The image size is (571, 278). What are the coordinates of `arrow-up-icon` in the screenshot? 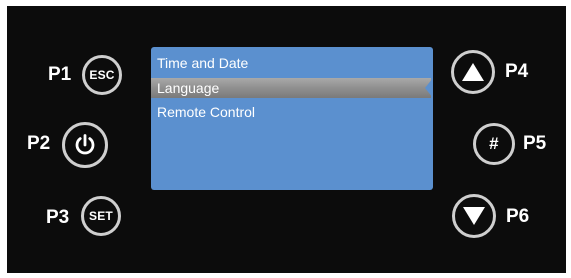 It's located at (473, 72).